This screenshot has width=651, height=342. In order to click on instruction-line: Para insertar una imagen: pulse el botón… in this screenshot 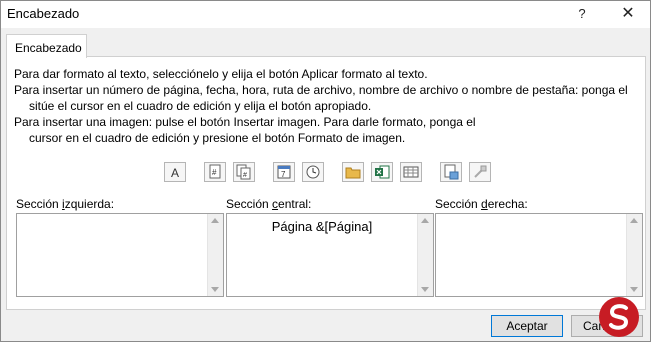, I will do `click(245, 122)`.